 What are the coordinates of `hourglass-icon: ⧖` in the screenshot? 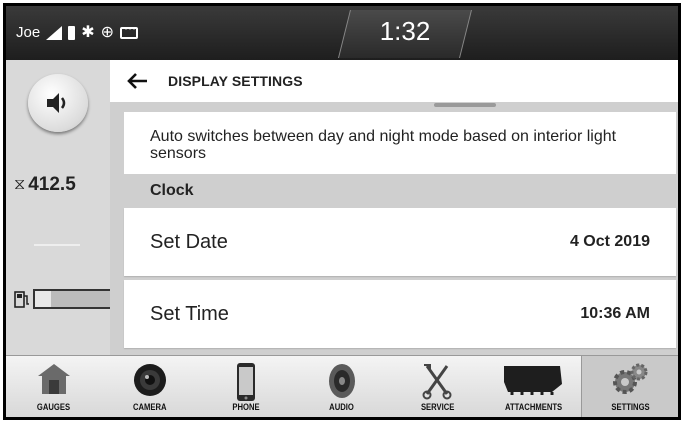 It's located at (20, 184).